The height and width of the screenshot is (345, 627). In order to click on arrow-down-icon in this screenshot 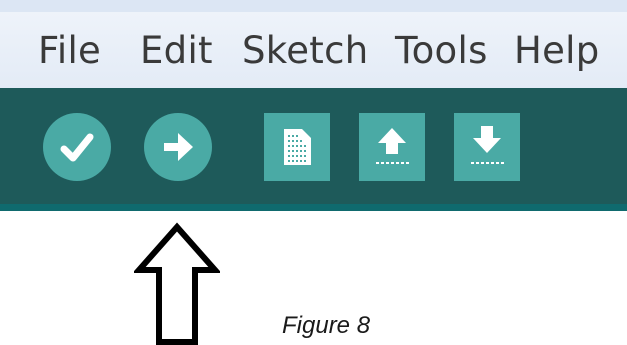, I will do `click(487, 145)`.